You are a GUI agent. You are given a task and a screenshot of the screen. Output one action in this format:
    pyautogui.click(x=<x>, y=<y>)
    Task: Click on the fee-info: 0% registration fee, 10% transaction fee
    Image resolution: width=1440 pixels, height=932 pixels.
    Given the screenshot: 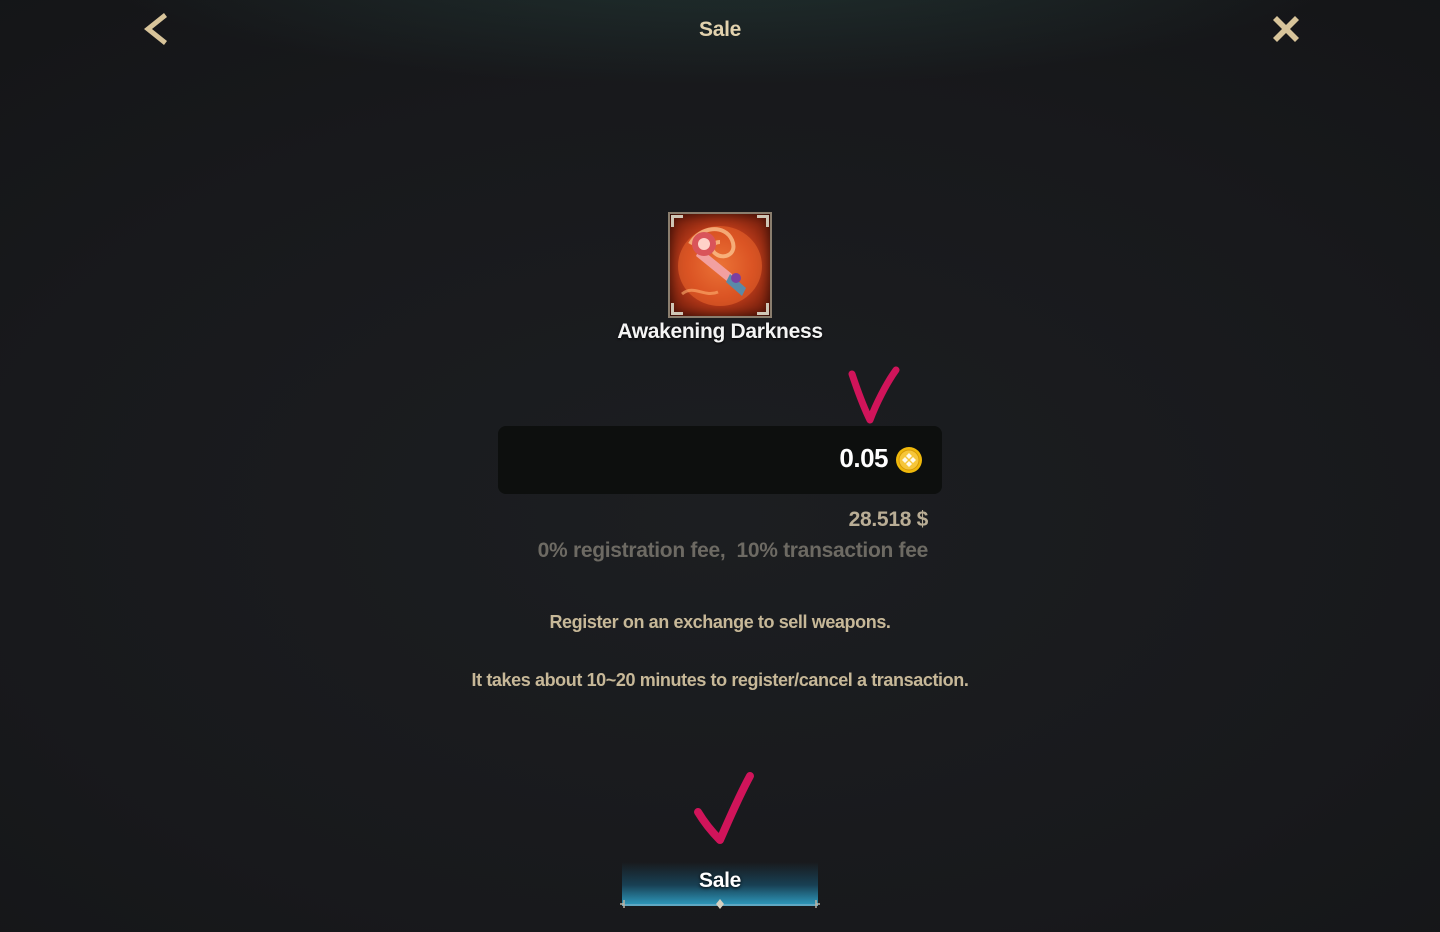 What is the action you would take?
    pyautogui.click(x=733, y=550)
    